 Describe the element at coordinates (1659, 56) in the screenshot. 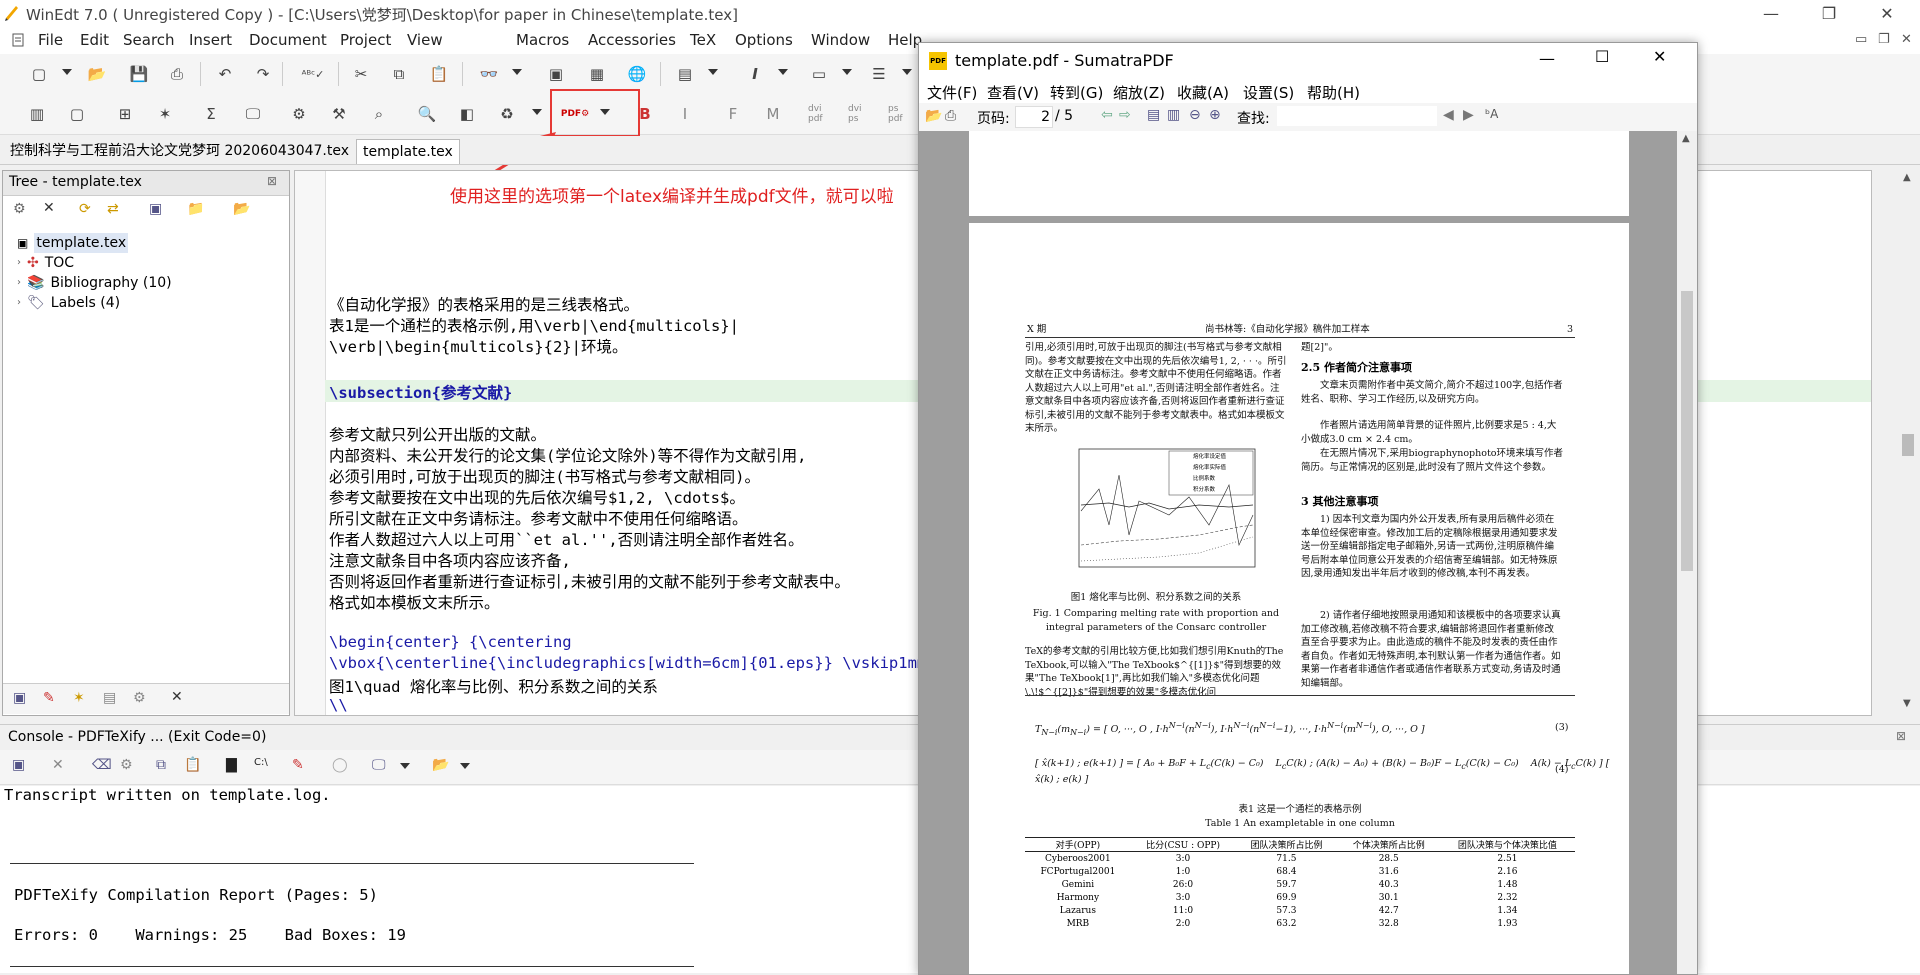

I see `sumatra-close-button: ✕` at that location.